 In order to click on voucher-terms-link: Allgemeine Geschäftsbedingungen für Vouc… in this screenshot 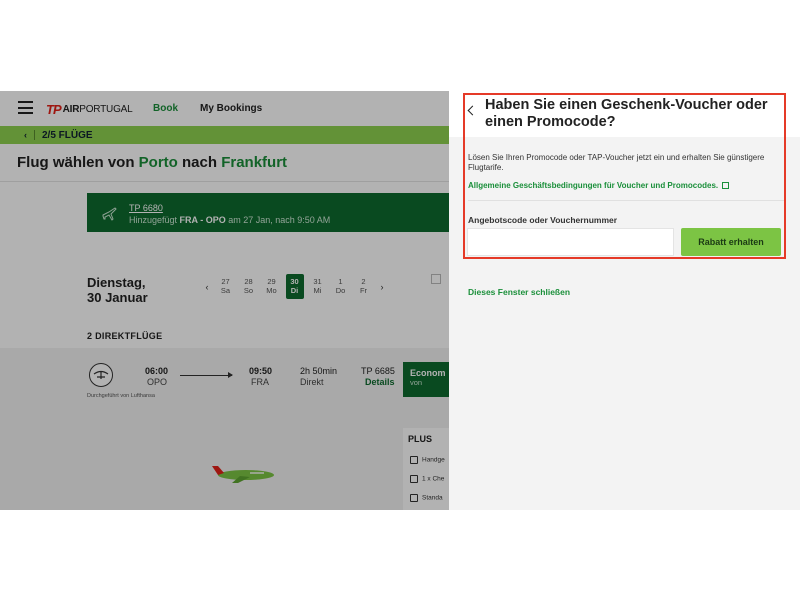, I will do `click(599, 185)`.